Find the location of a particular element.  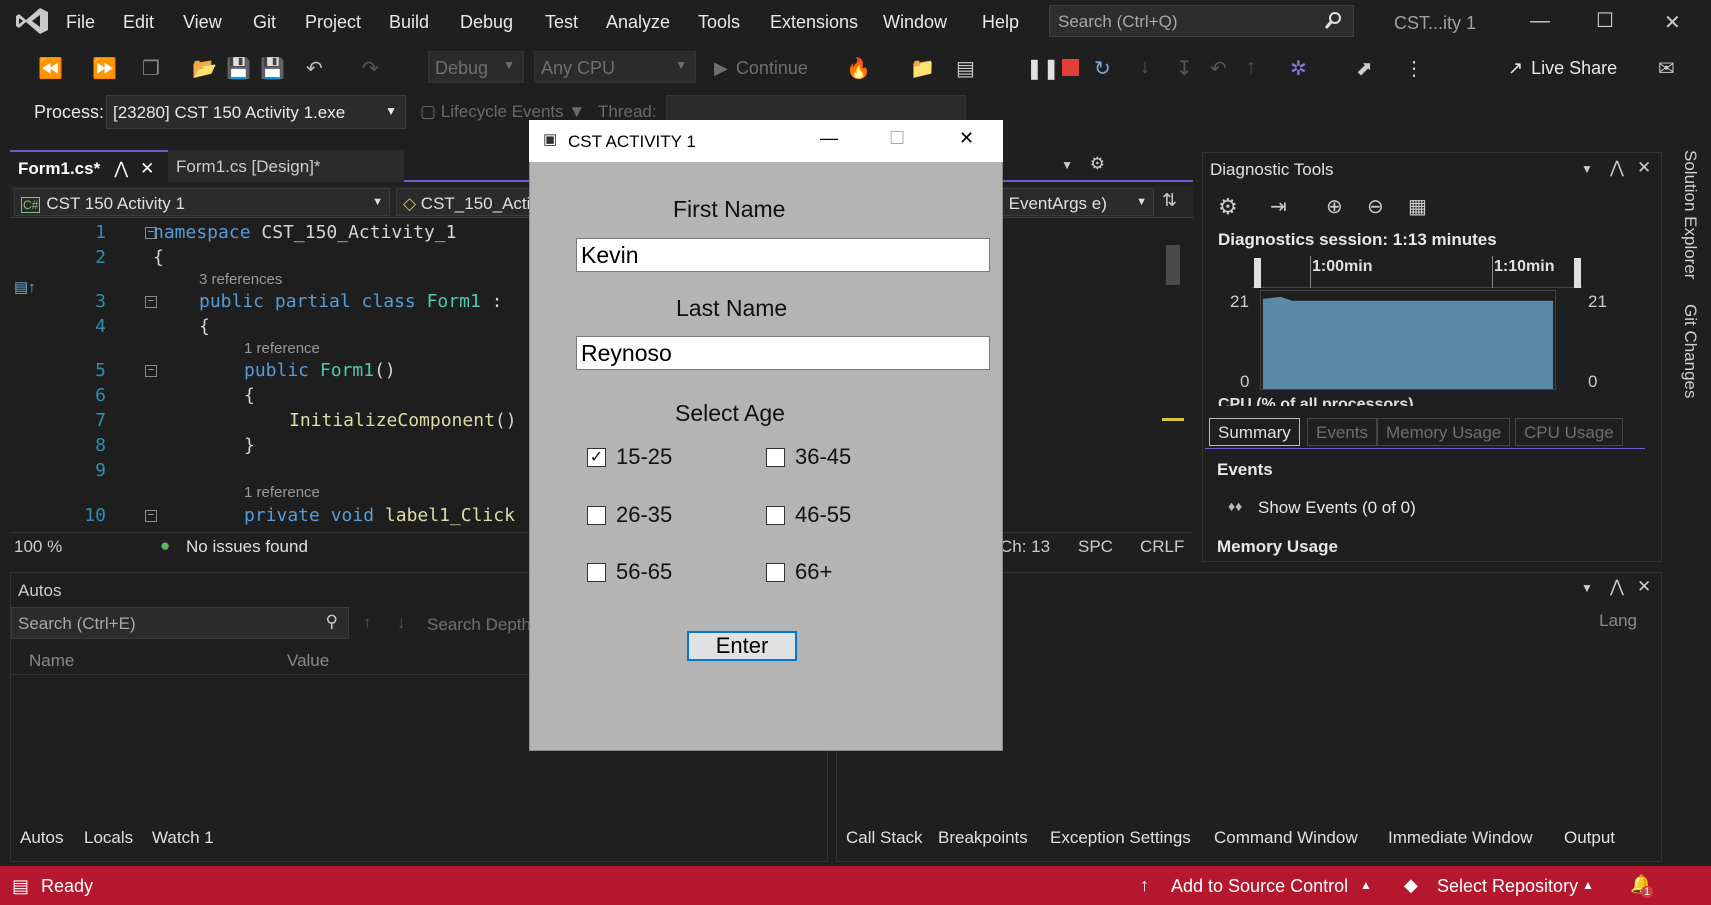

zoom-level: 100 % is located at coordinates (38, 547).